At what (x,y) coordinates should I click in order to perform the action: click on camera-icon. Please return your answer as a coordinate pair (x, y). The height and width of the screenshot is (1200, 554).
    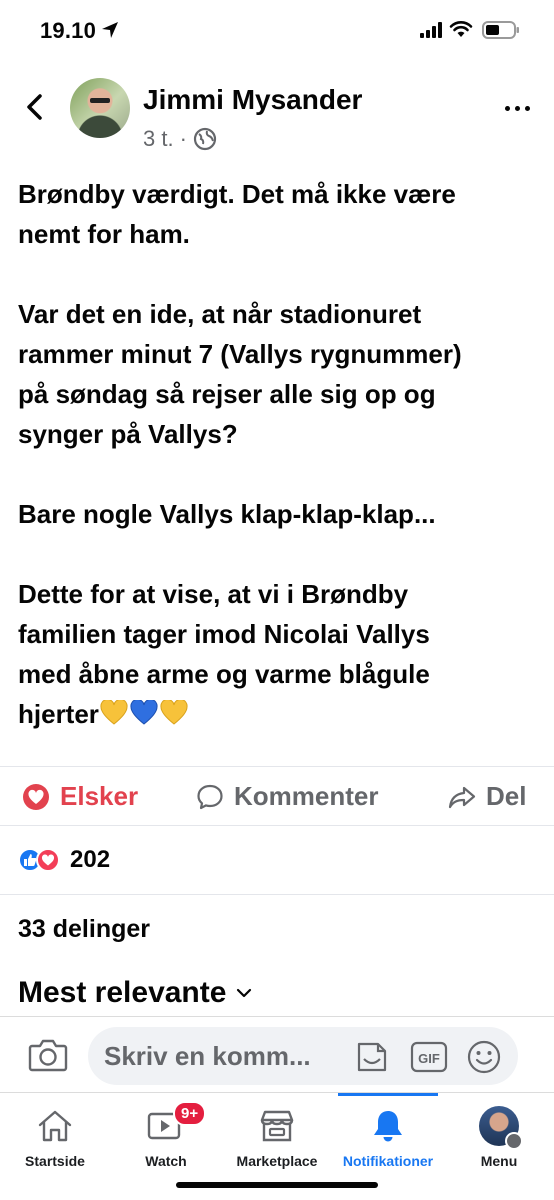
    Looking at the image, I should click on (48, 1055).